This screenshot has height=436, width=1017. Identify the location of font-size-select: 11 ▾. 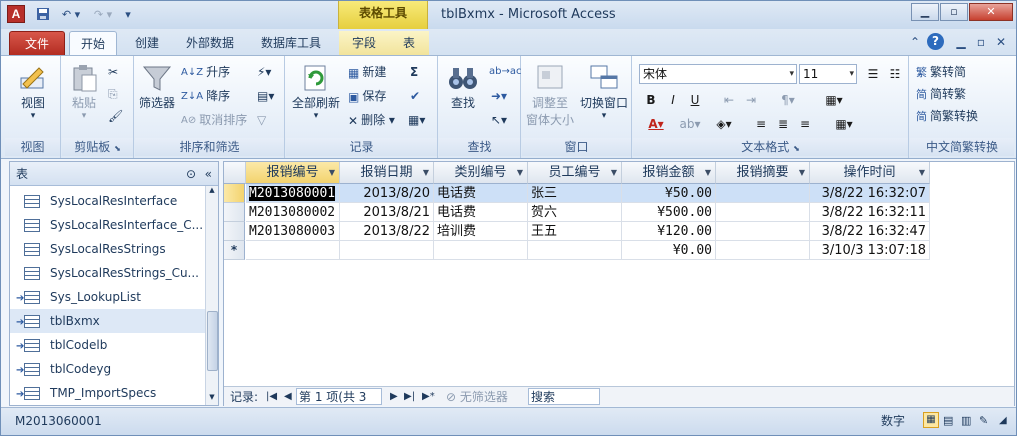
(828, 74).